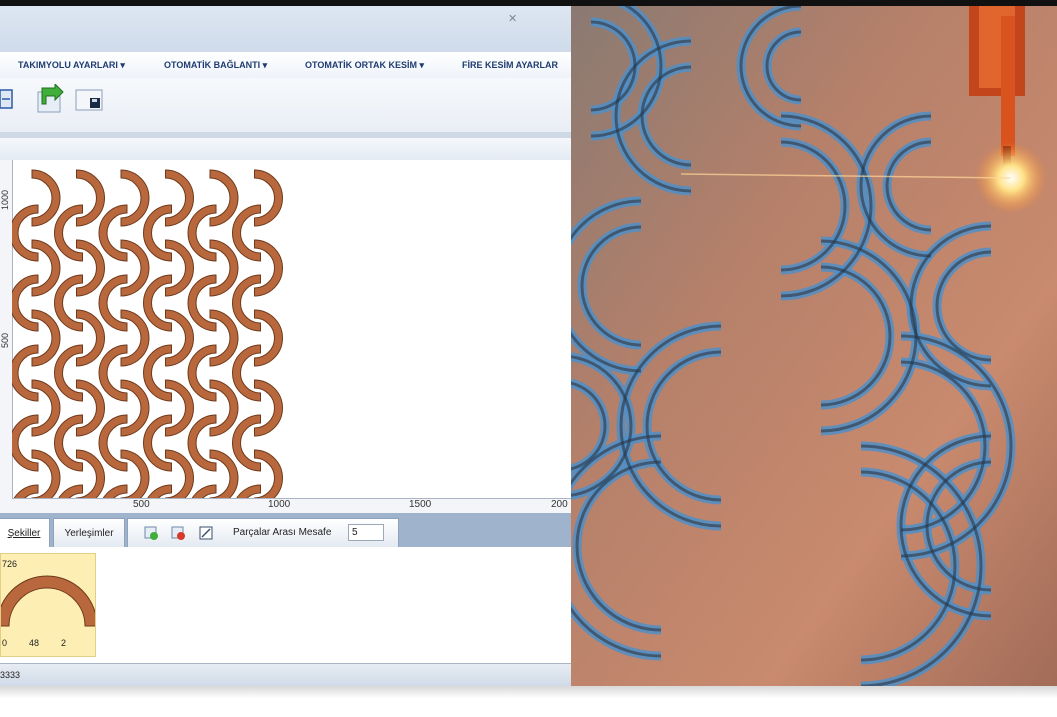 This screenshot has height=717, width=1057. I want to click on x-tick-label: 500, so click(141, 504).